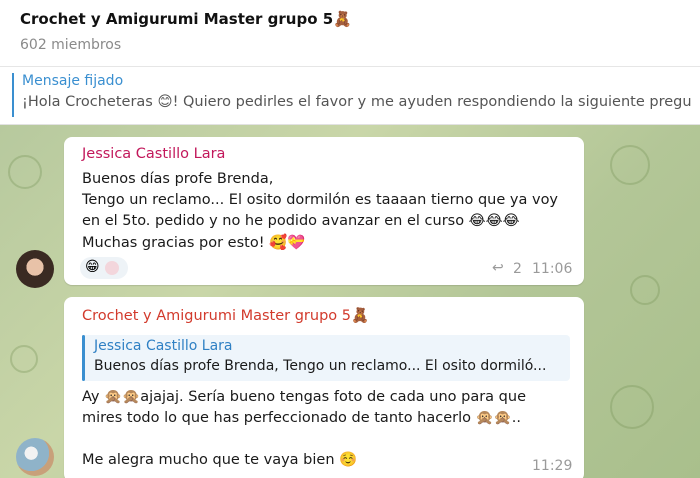  I want to click on reaction-chip: 😁, so click(104, 268).